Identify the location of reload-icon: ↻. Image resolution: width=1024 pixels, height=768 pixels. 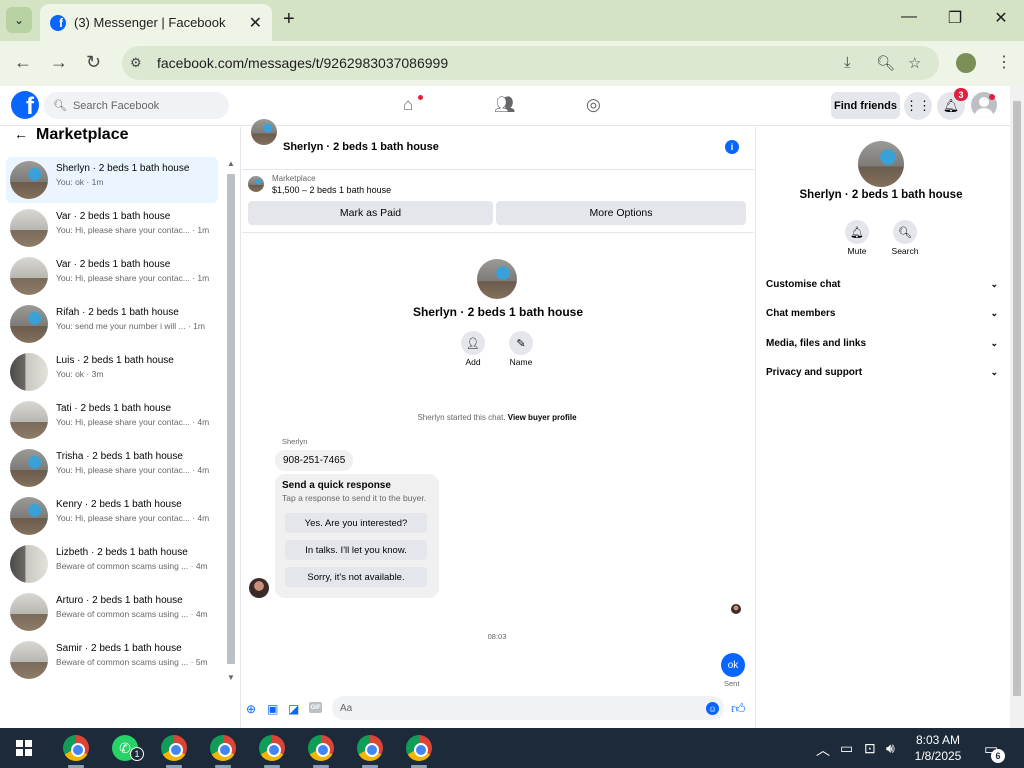
(93, 62).